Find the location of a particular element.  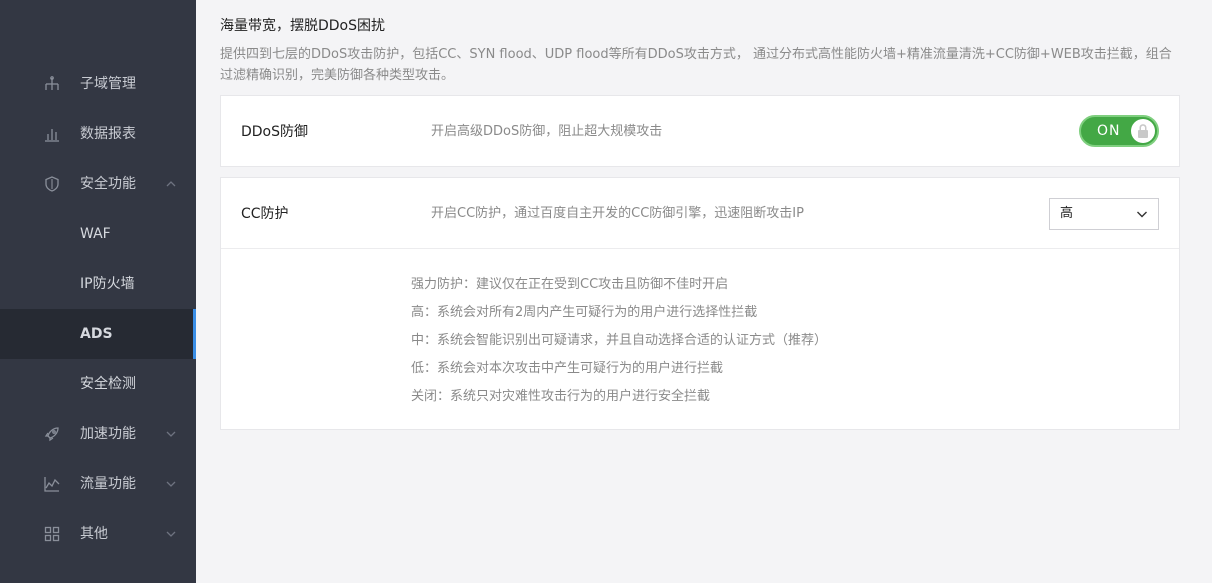

sidebar-item-security-scan: 安全检测 is located at coordinates (98, 384).